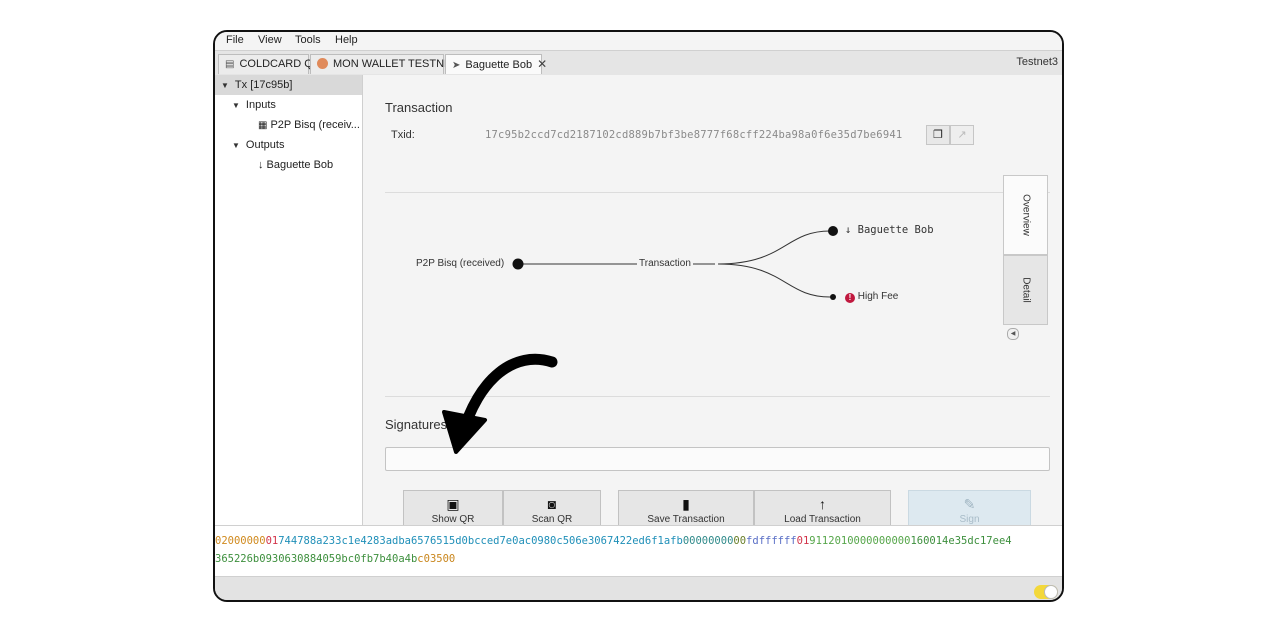  I want to click on annotation-arrow, so click(500, 403).